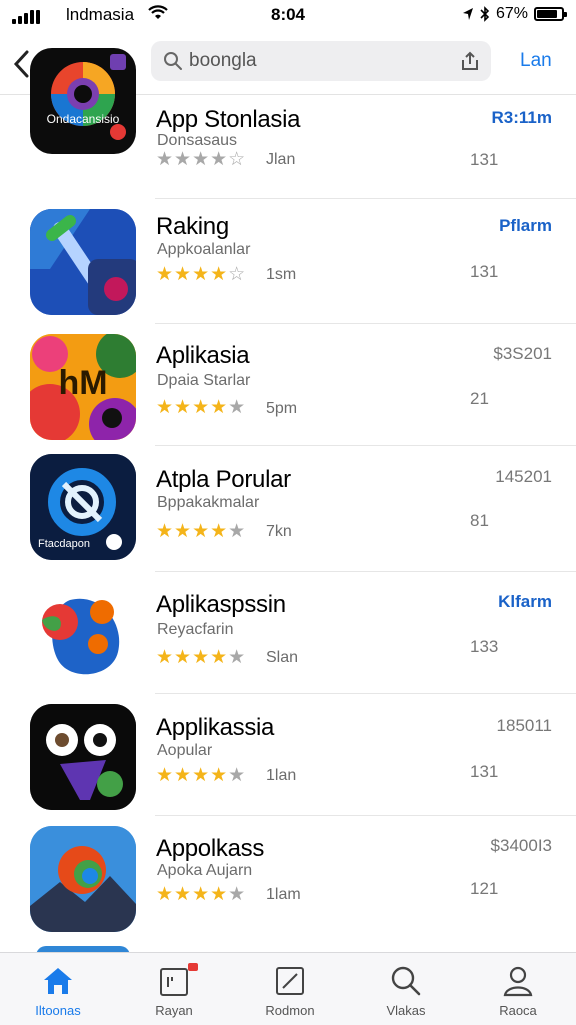  I want to click on app-subtitle: Apoka Aujarn, so click(205, 870).